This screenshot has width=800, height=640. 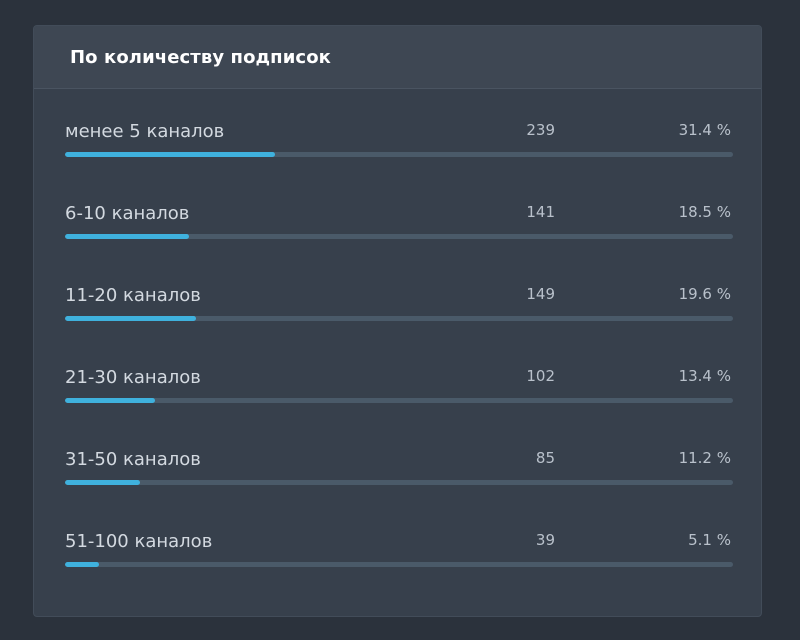 What do you see at coordinates (704, 212) in the screenshot?
I see `row-percent: 18.5 %` at bounding box center [704, 212].